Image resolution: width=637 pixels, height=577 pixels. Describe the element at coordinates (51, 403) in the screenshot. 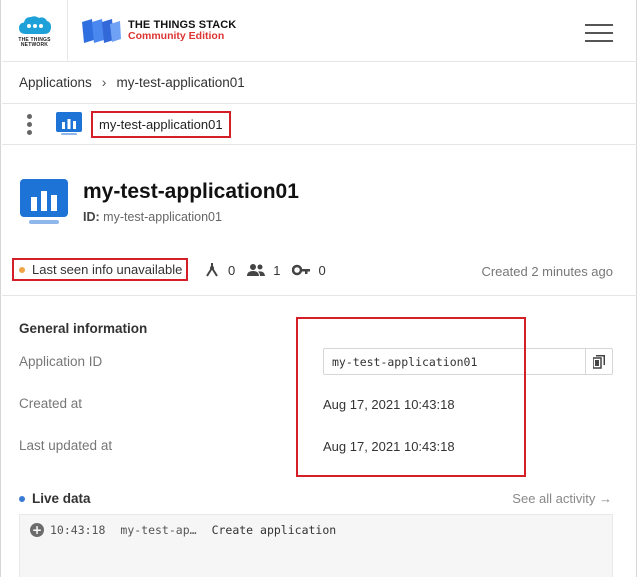

I see `created-at-label: Created at` at that location.